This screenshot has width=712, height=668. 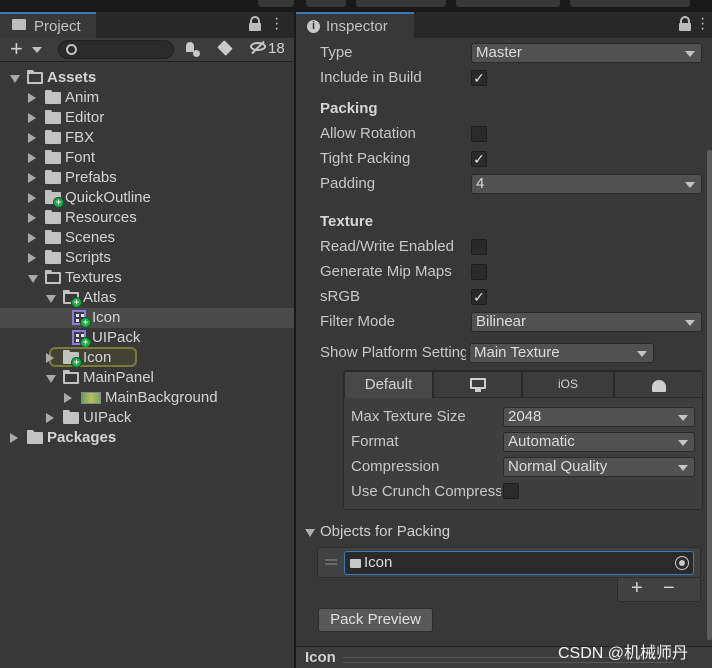 I want to click on drag-handle-icon, so click(x=331, y=560).